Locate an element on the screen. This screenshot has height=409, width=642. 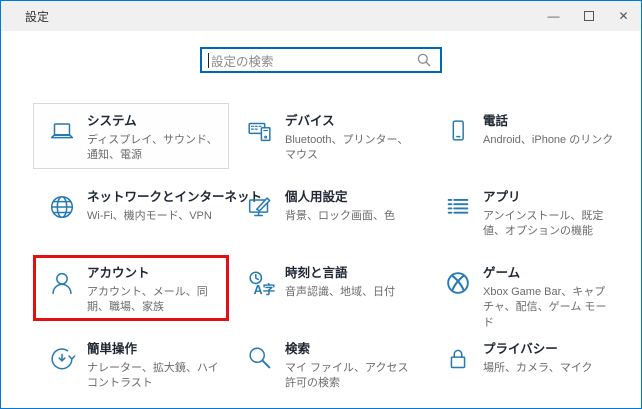
maximize-icon is located at coordinates (588, 16).